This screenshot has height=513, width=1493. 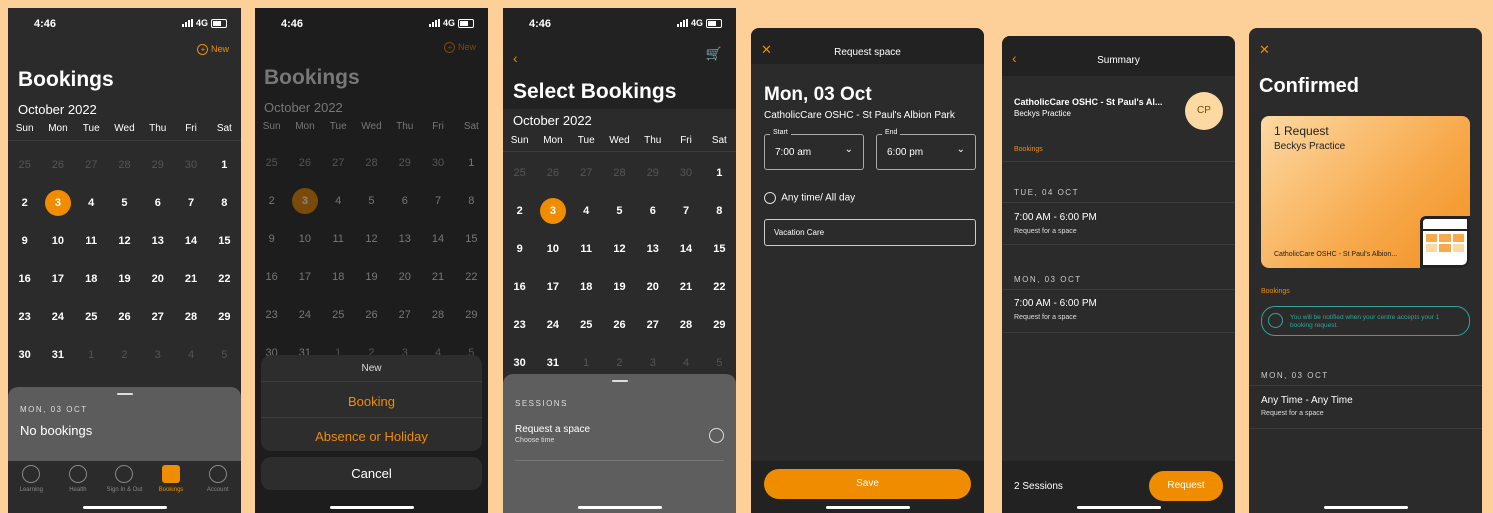 I want to click on care-type-input: Vacation Care, so click(x=870, y=232).